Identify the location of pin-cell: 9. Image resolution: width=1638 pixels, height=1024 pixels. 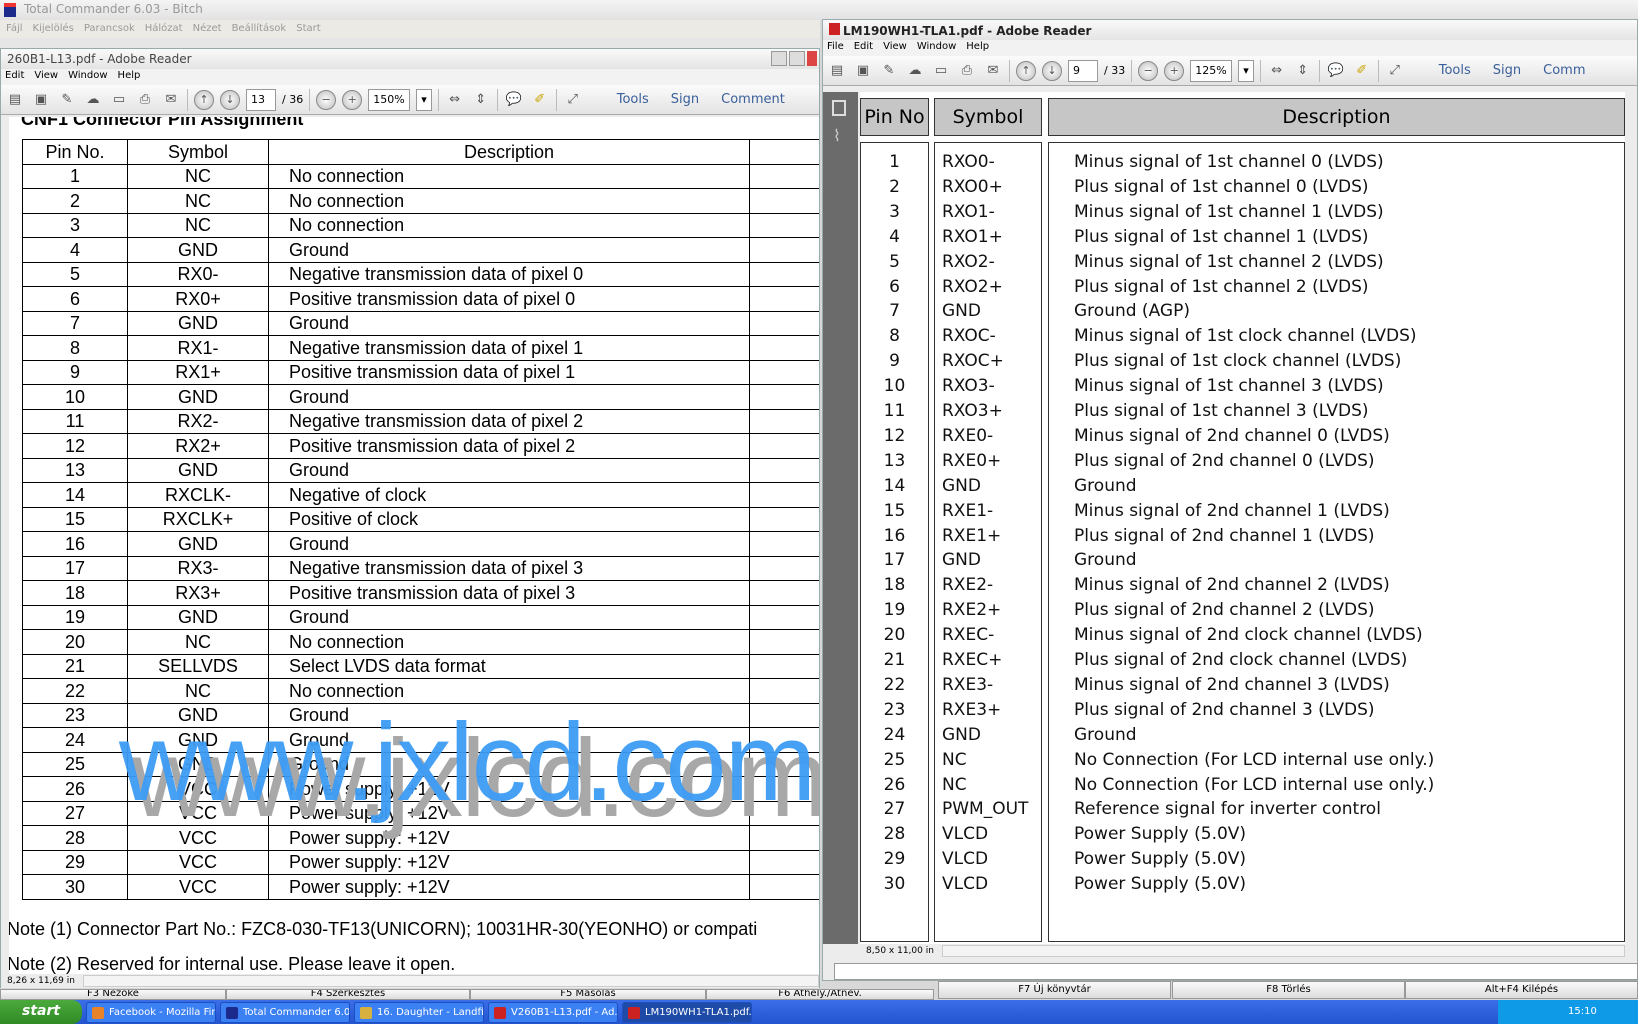
(75, 372).